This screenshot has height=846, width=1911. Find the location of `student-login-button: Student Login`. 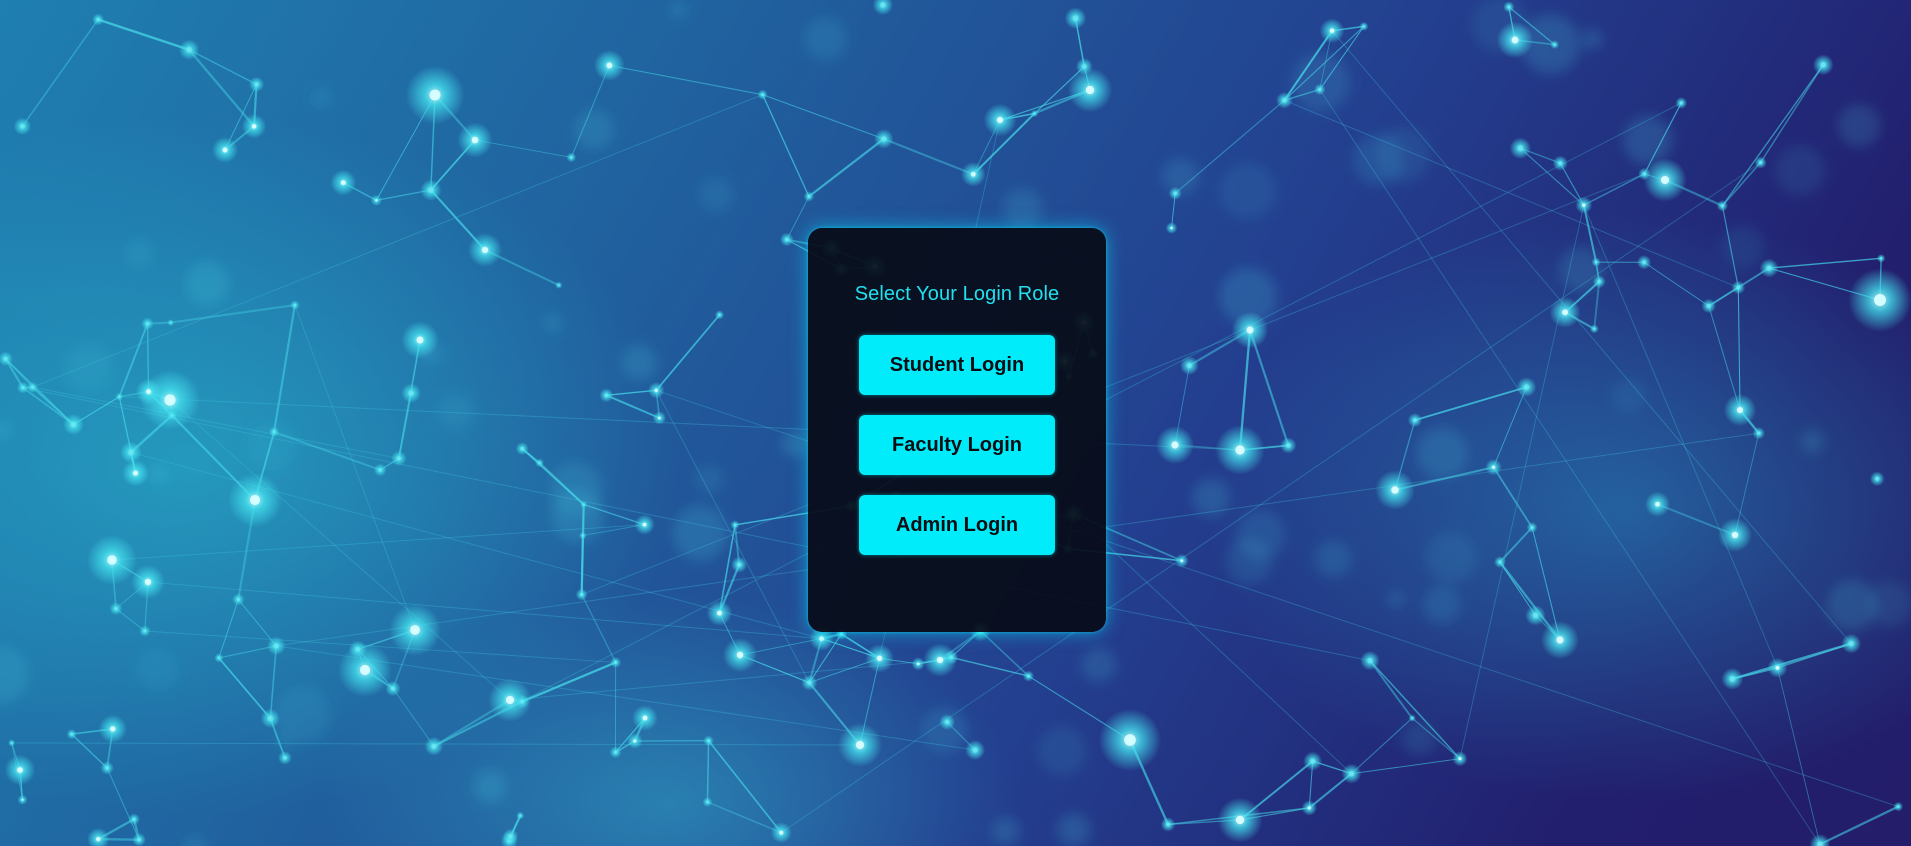

student-login-button: Student Login is located at coordinates (957, 365).